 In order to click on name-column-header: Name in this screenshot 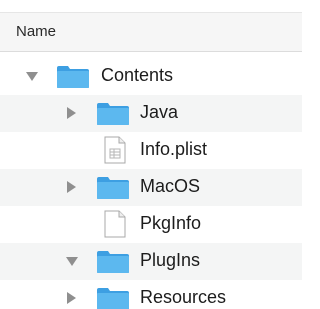, I will do `click(36, 31)`.